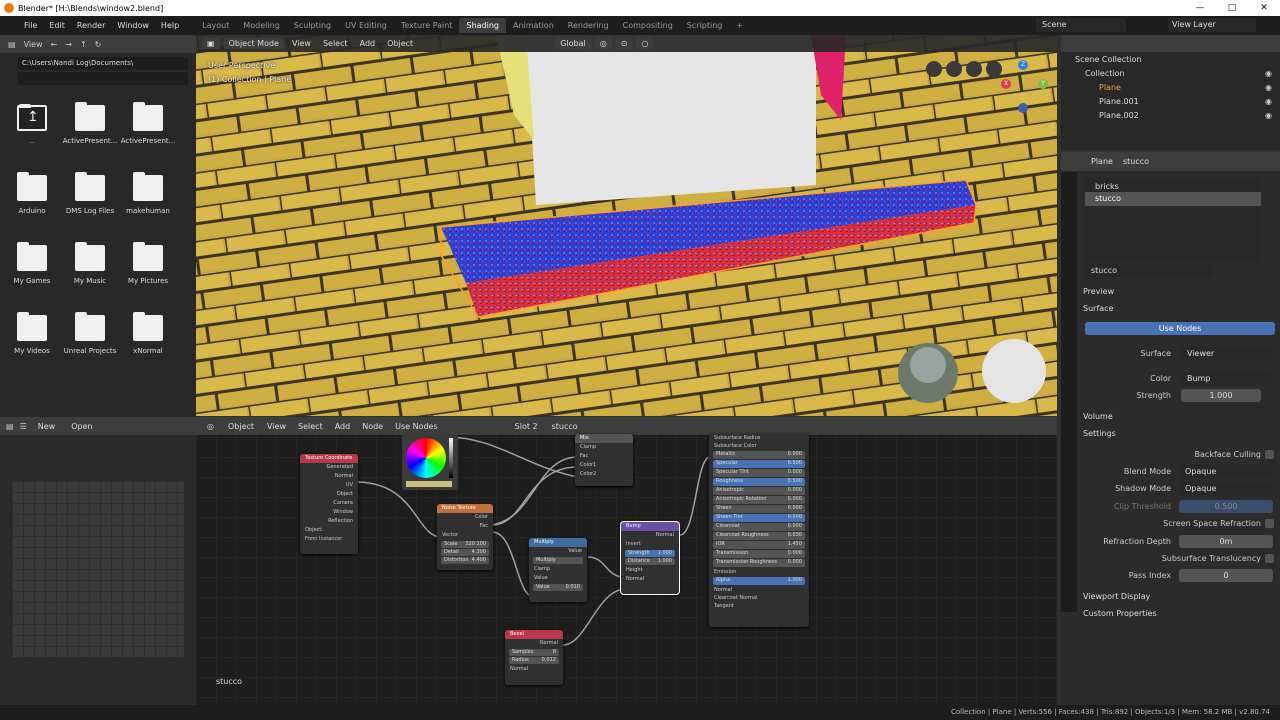 Image resolution: width=1280 pixels, height=720 pixels. I want to click on bsdf-row: Specular Tint 0.000, so click(759, 473).